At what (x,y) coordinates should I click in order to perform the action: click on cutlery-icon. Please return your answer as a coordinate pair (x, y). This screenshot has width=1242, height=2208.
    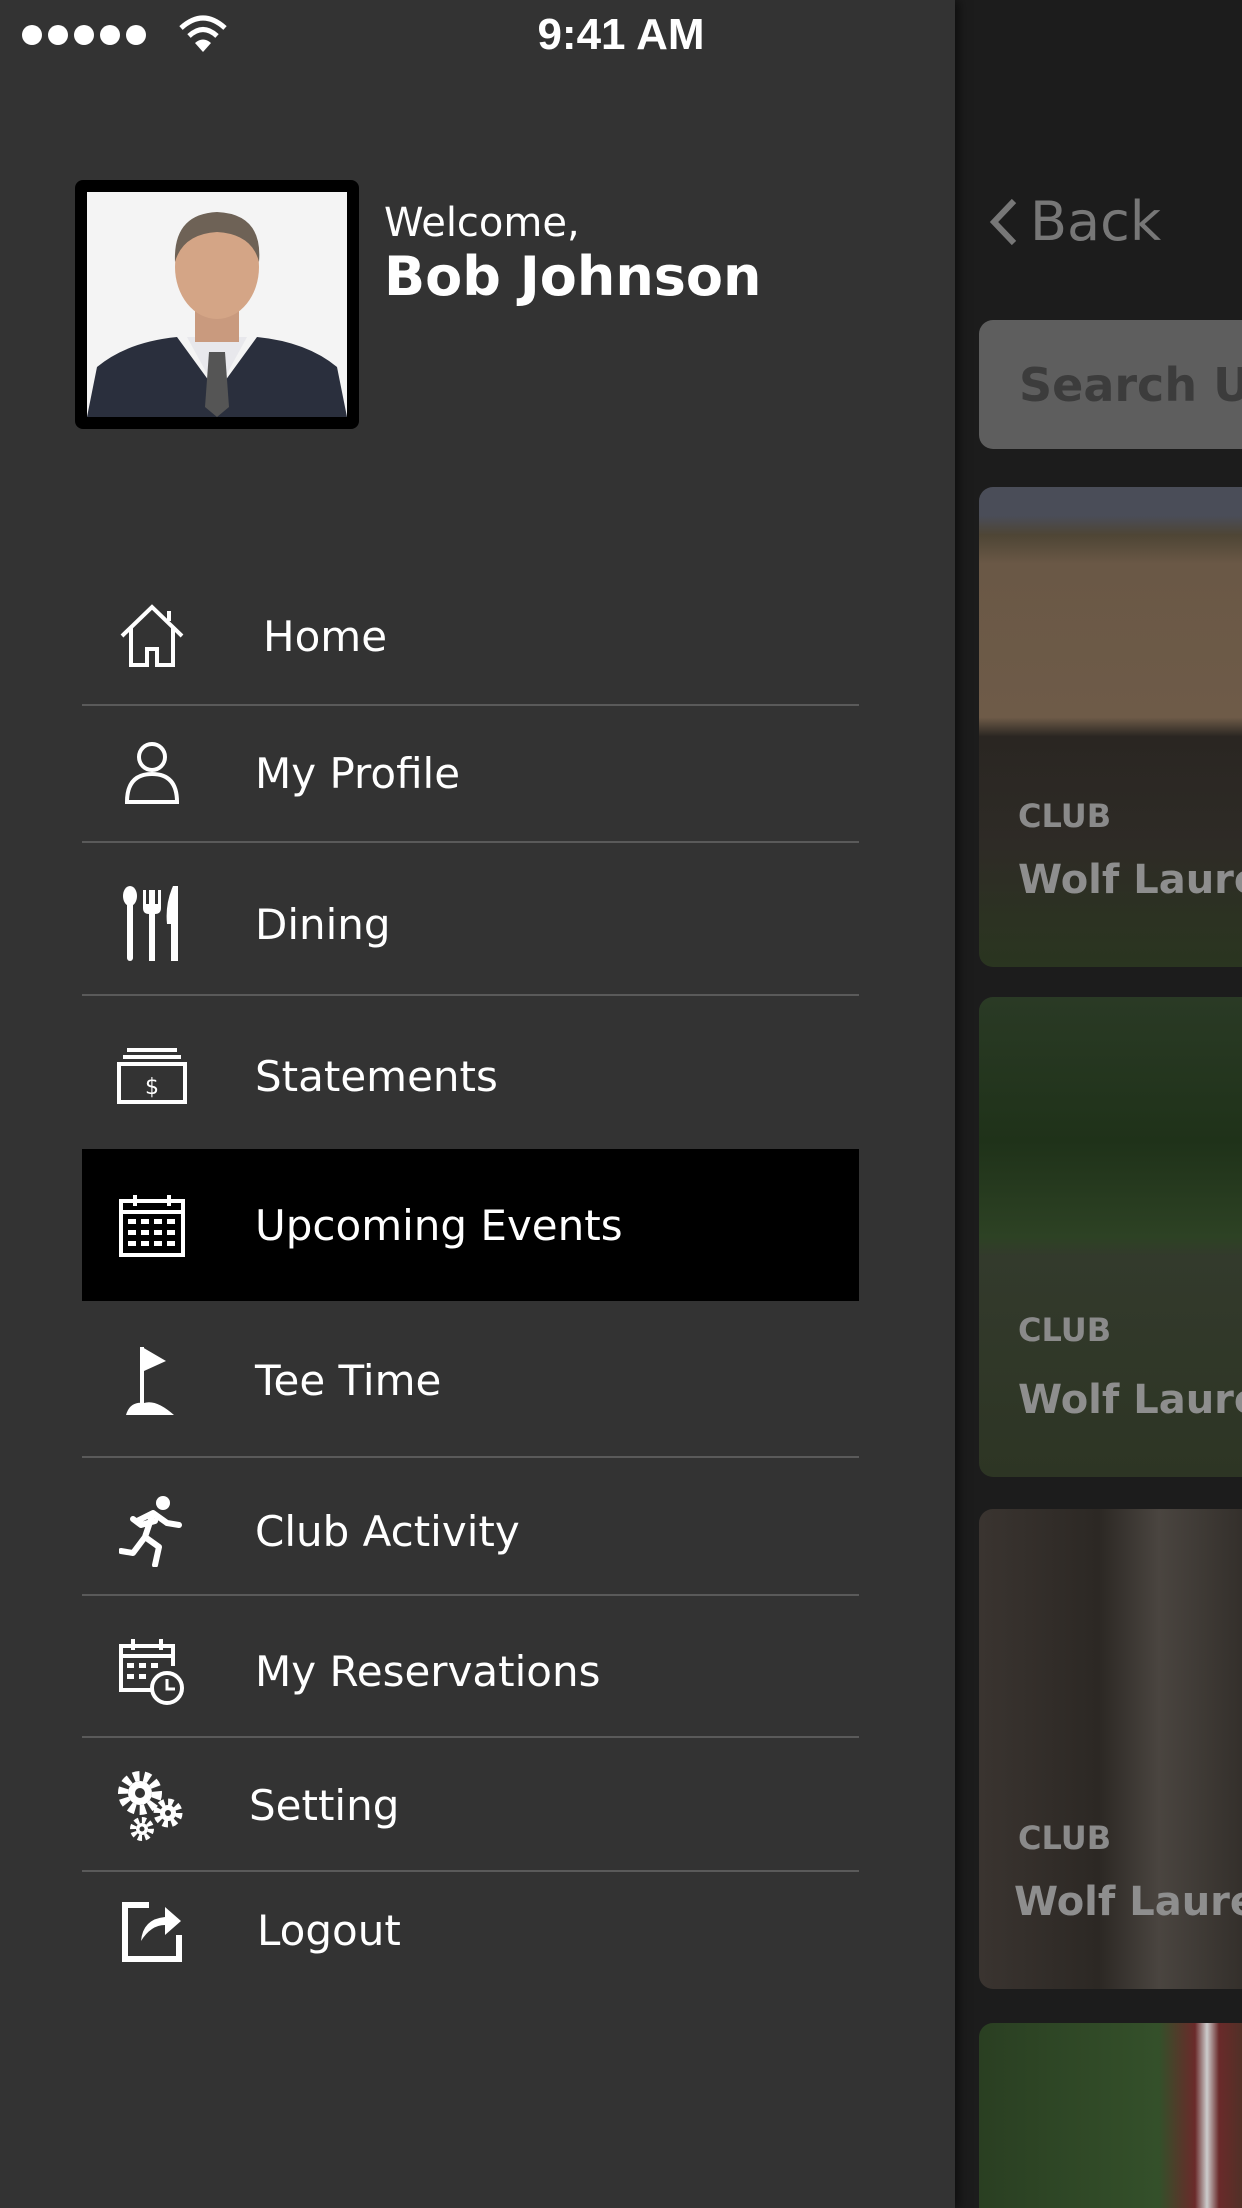
    Looking at the image, I should click on (152, 924).